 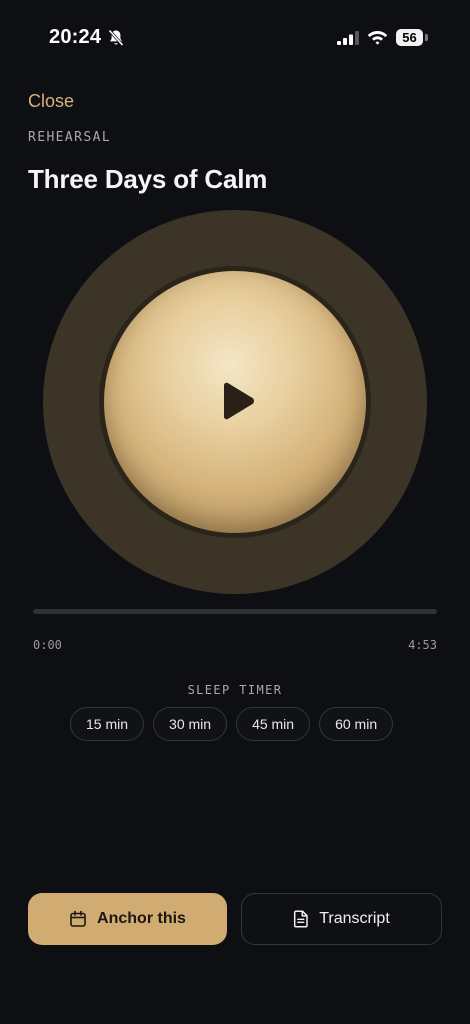 I want to click on category-label: REHEARSAL, so click(x=70, y=137).